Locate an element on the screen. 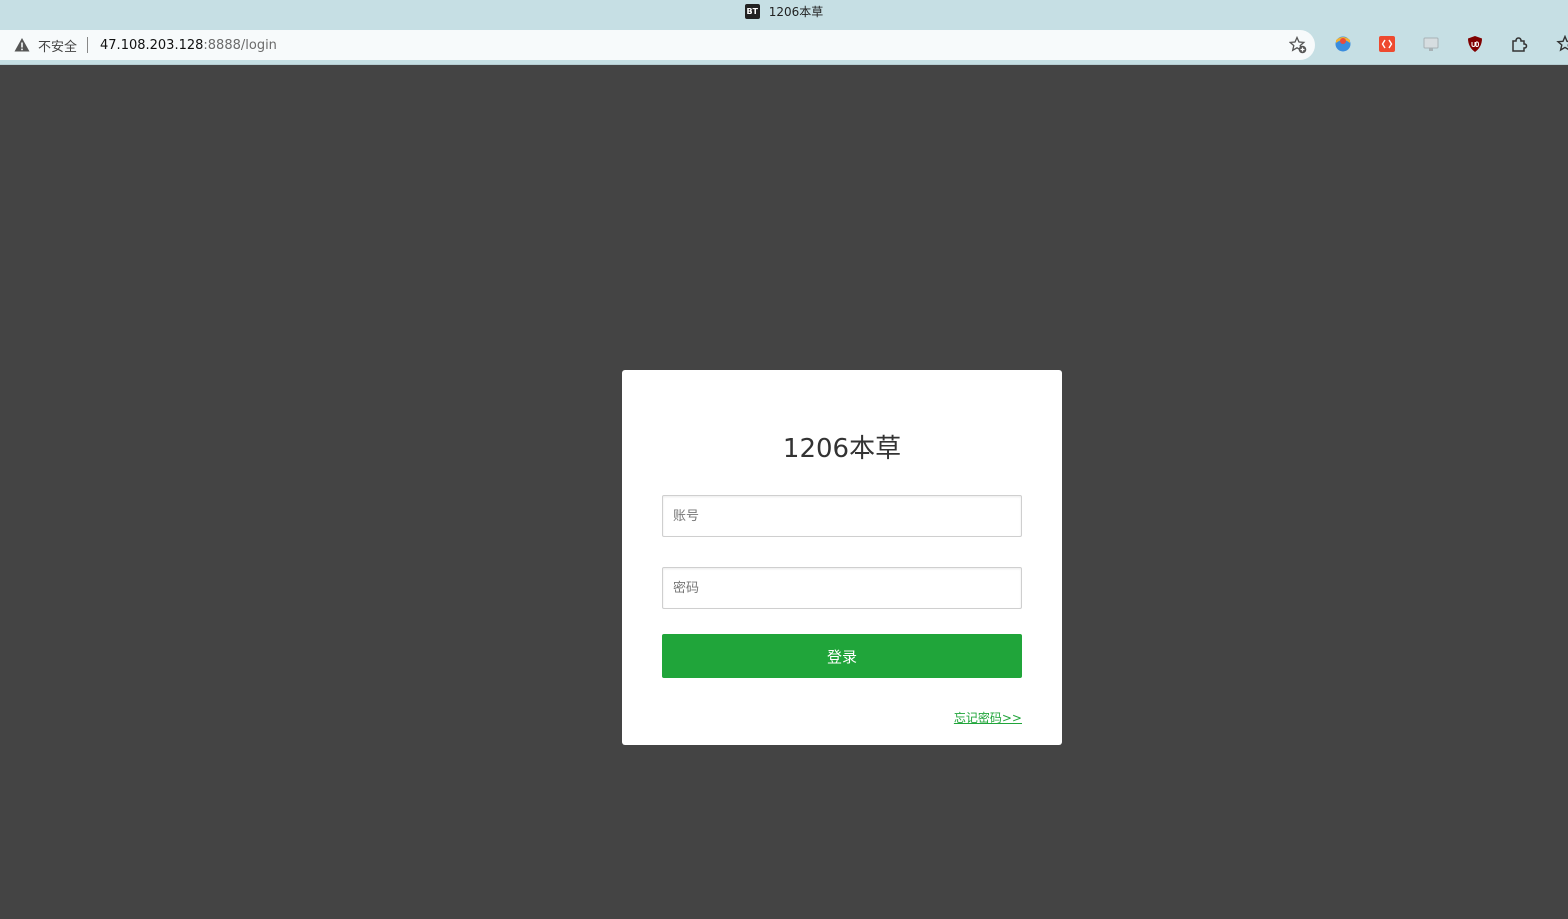 The width and height of the screenshot is (1568, 919). warning-icon is located at coordinates (22, 45).